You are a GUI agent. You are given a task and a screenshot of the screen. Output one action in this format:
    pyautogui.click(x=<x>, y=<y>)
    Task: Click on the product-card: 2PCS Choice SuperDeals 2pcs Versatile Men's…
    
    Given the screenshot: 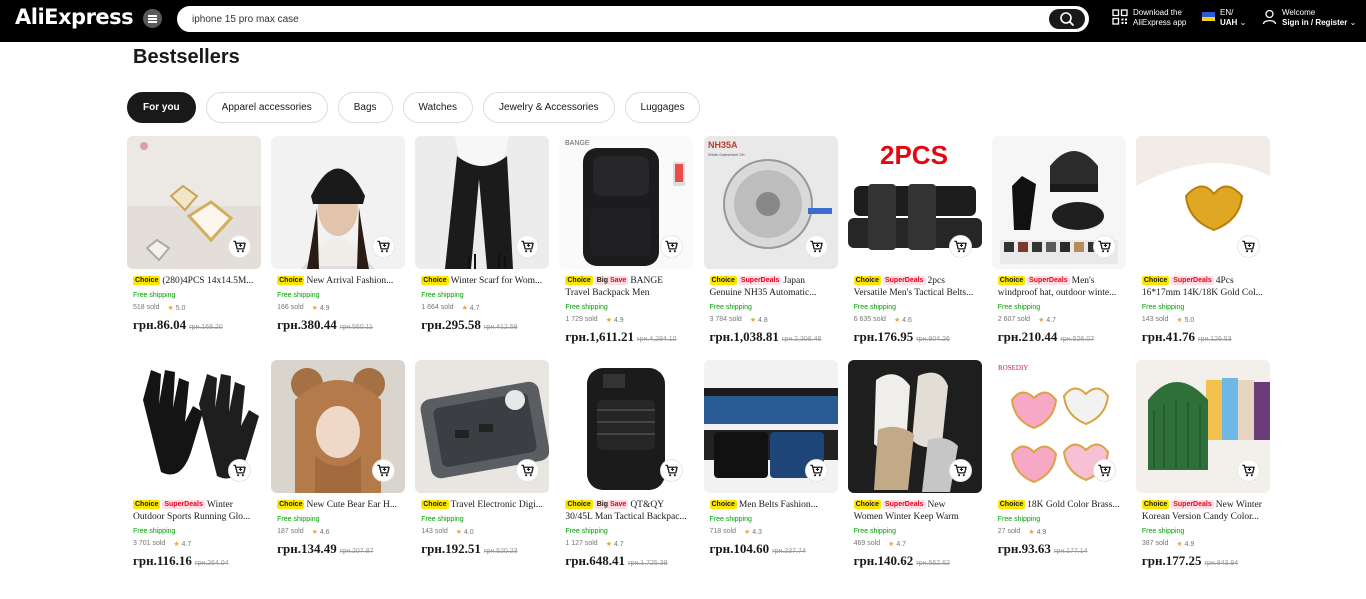 What is the action you would take?
    pyautogui.click(x=914, y=243)
    